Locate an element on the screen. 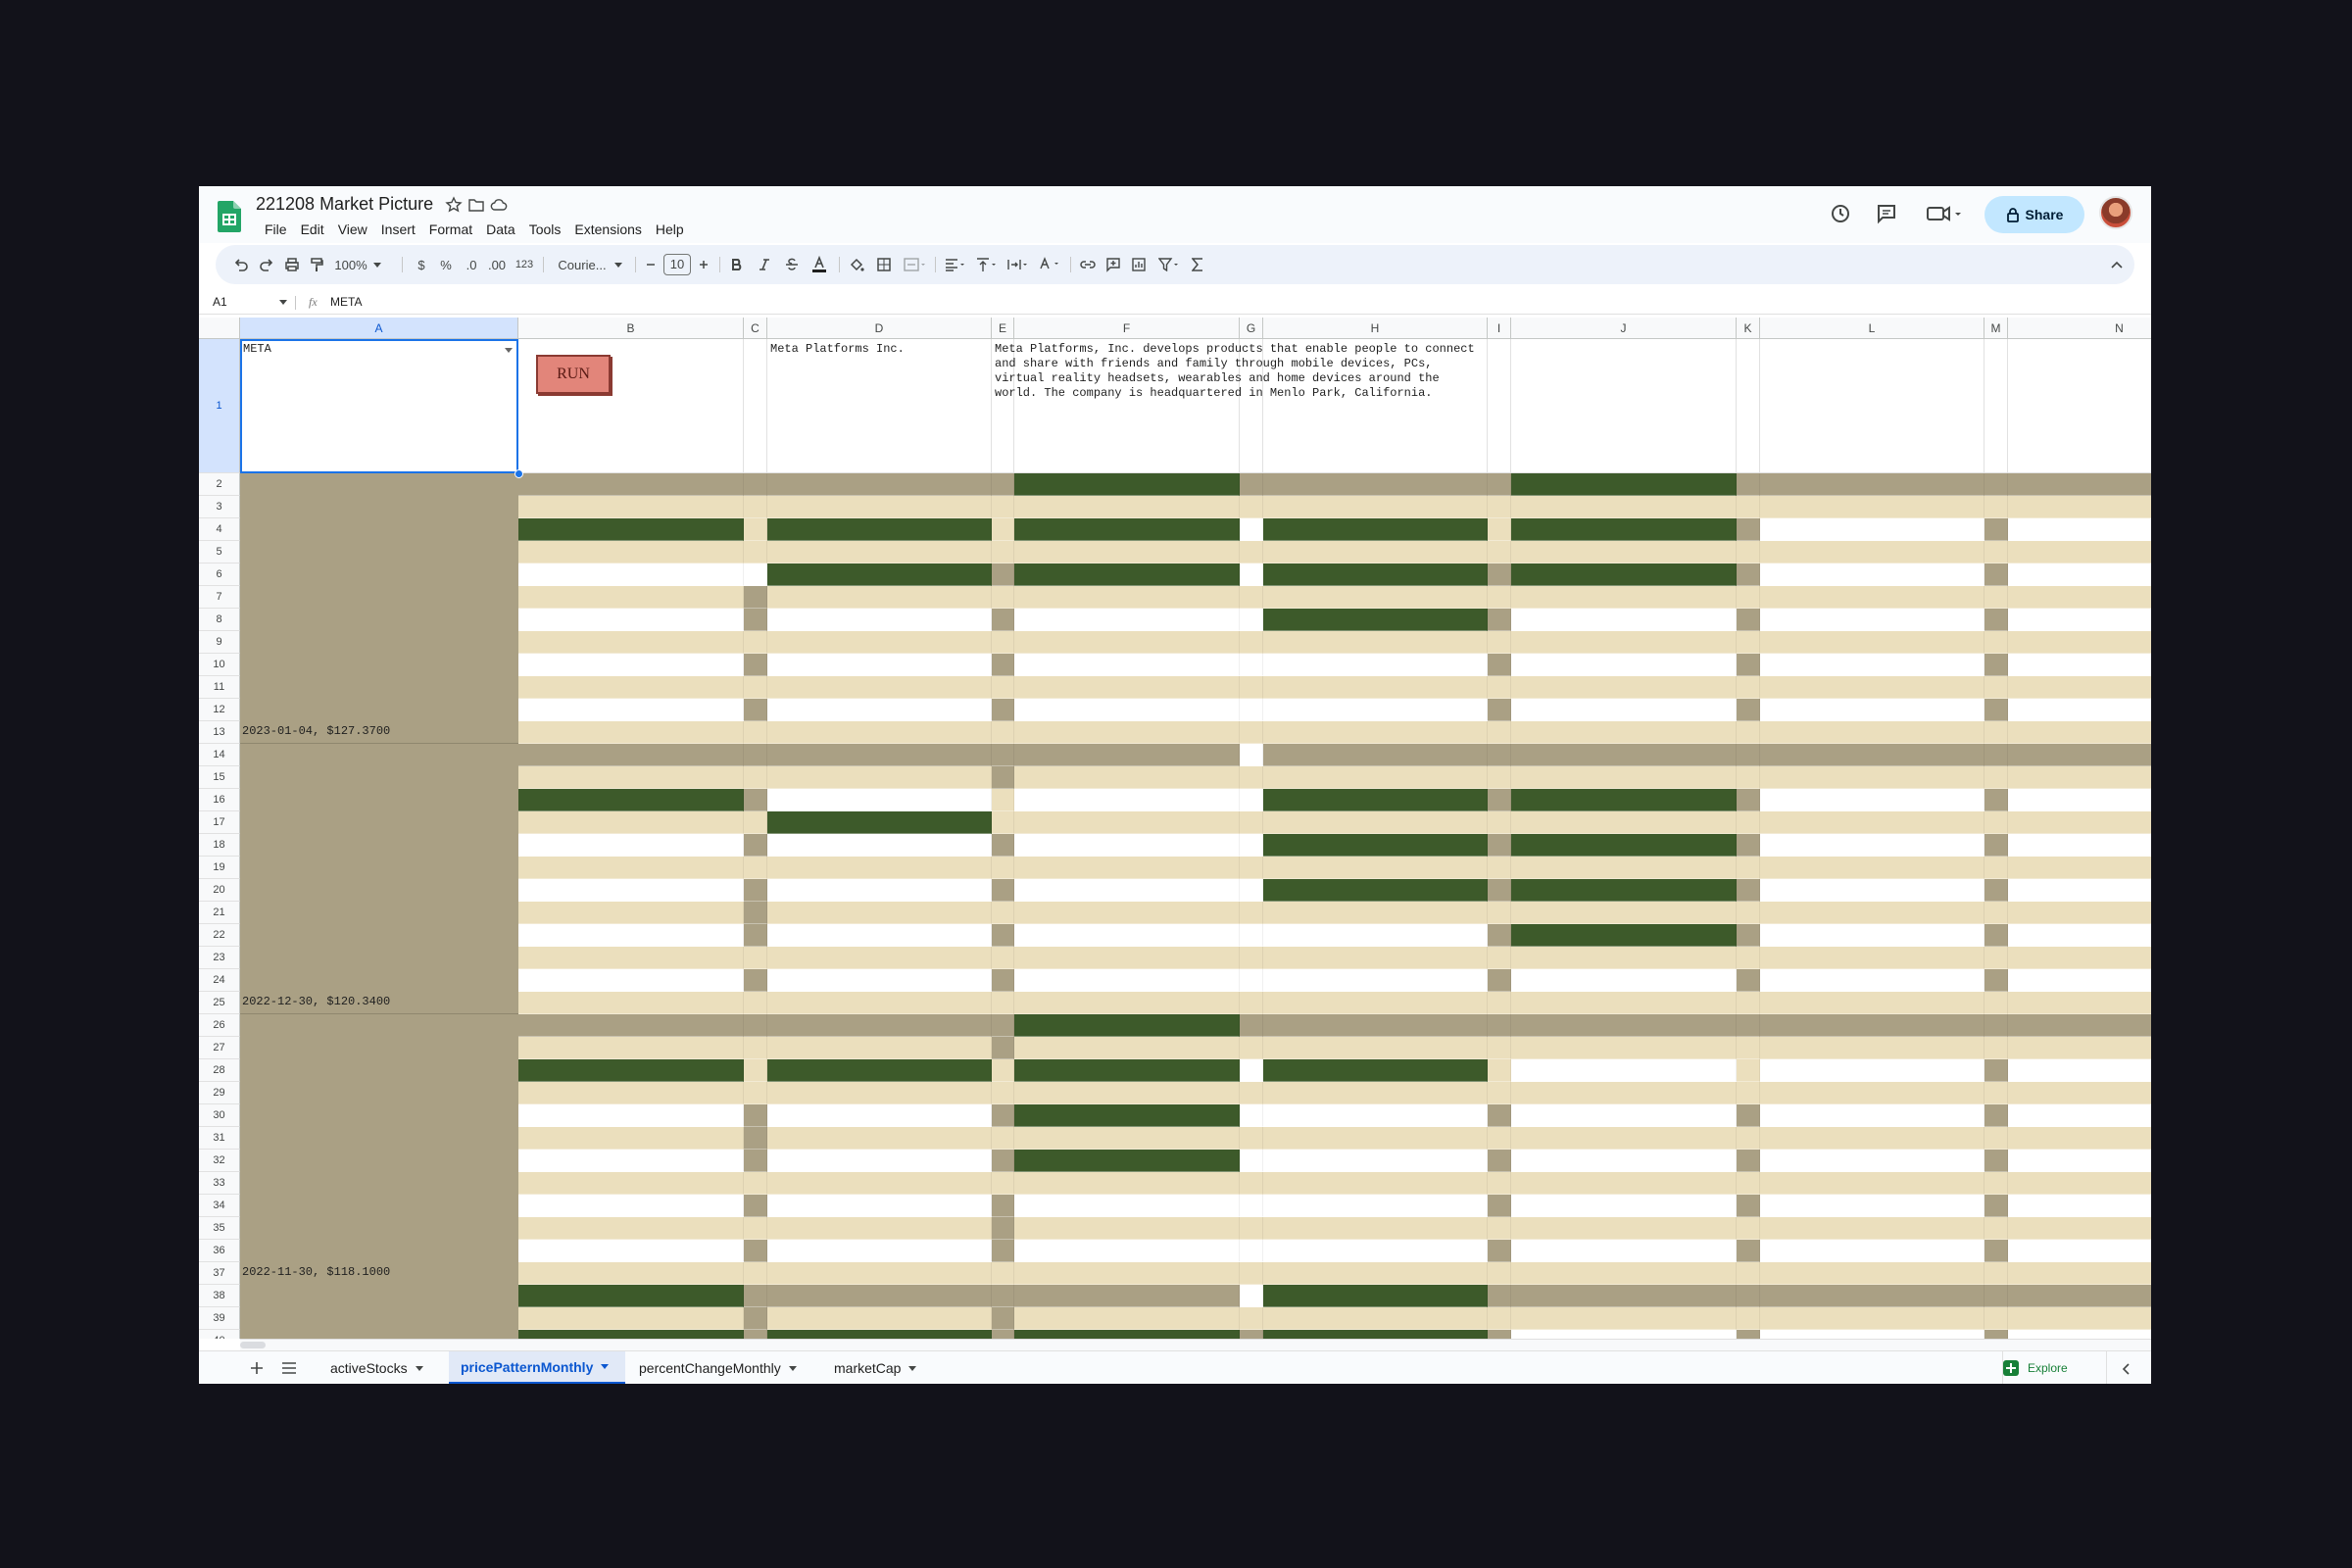 The height and width of the screenshot is (1568, 2352). cell-j1 is located at coordinates (1624, 406).